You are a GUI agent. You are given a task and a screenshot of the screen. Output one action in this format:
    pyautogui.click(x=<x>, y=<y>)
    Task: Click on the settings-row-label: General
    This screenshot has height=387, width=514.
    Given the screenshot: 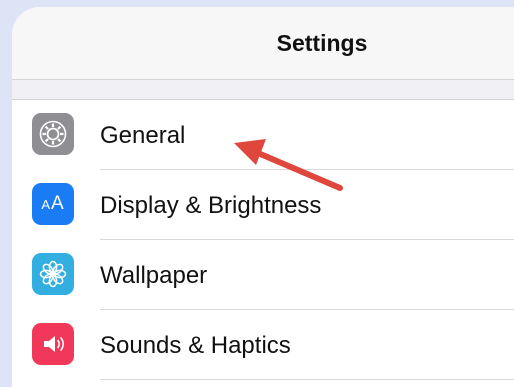 What is the action you would take?
    pyautogui.click(x=143, y=135)
    